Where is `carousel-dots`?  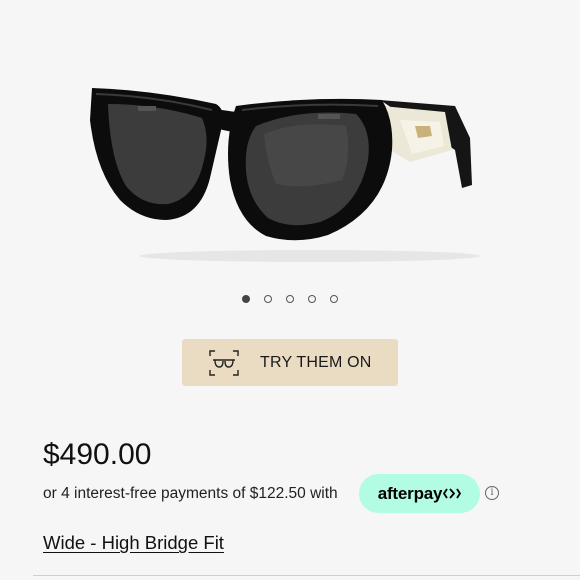 carousel-dots is located at coordinates (290, 299).